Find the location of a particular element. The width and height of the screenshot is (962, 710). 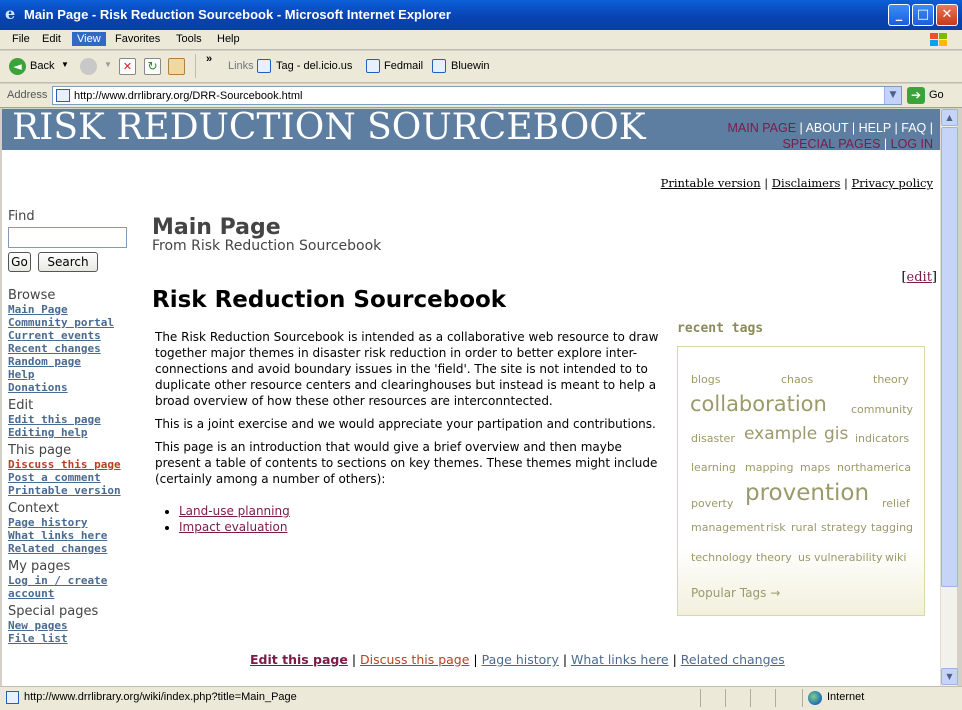

sidebar-printable-version: Printable version is located at coordinates (73, 490).